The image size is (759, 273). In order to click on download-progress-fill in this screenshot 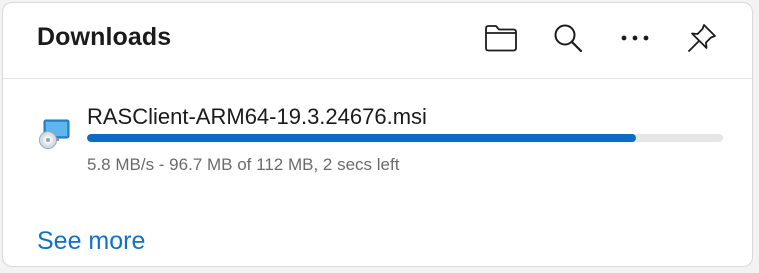, I will do `click(361, 138)`.